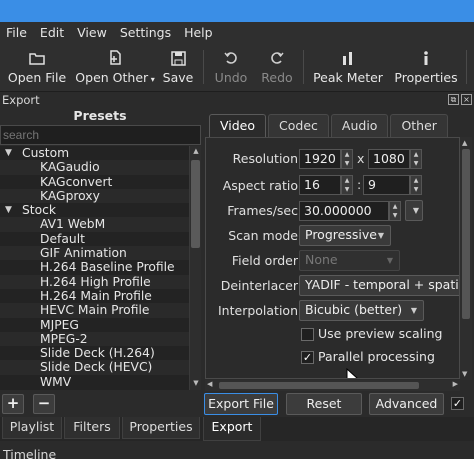  Describe the element at coordinates (320, 185) in the screenshot. I see `aspect-num-input: 16` at that location.